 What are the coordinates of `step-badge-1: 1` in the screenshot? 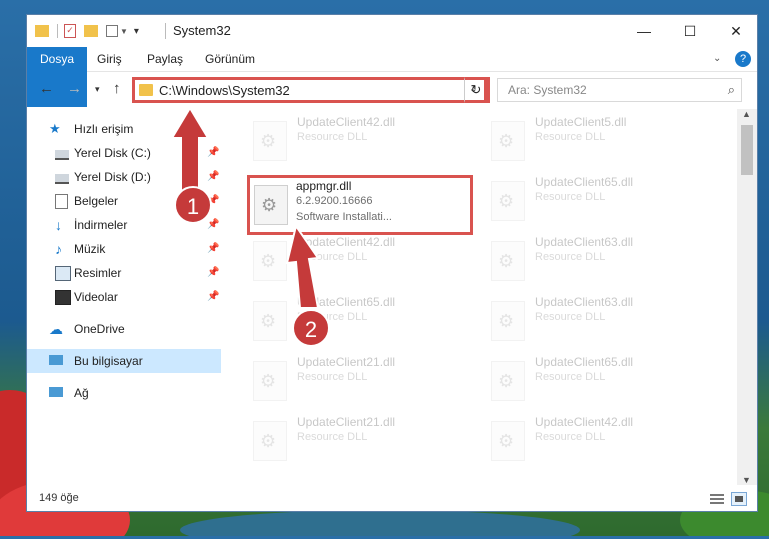 It's located at (193, 205).